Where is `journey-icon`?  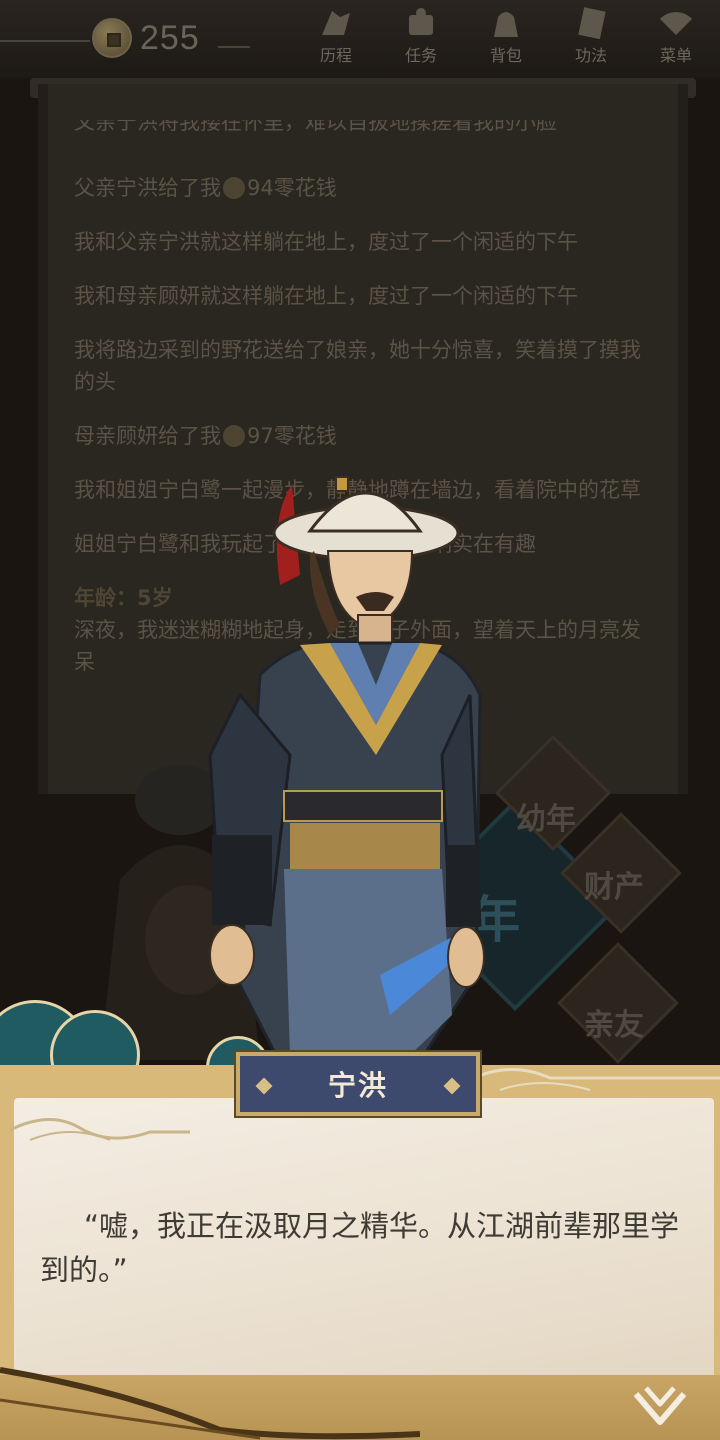 journey-icon is located at coordinates (336, 23).